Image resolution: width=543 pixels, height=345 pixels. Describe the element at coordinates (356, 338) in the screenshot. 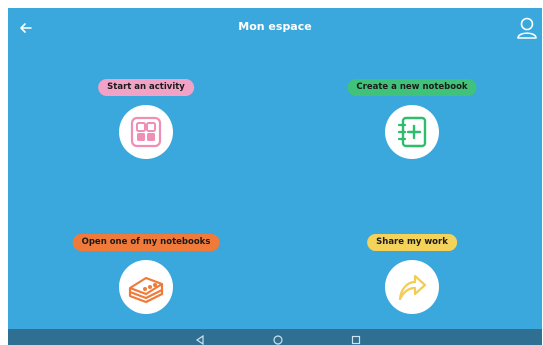

I see `recents-square-icon` at that location.